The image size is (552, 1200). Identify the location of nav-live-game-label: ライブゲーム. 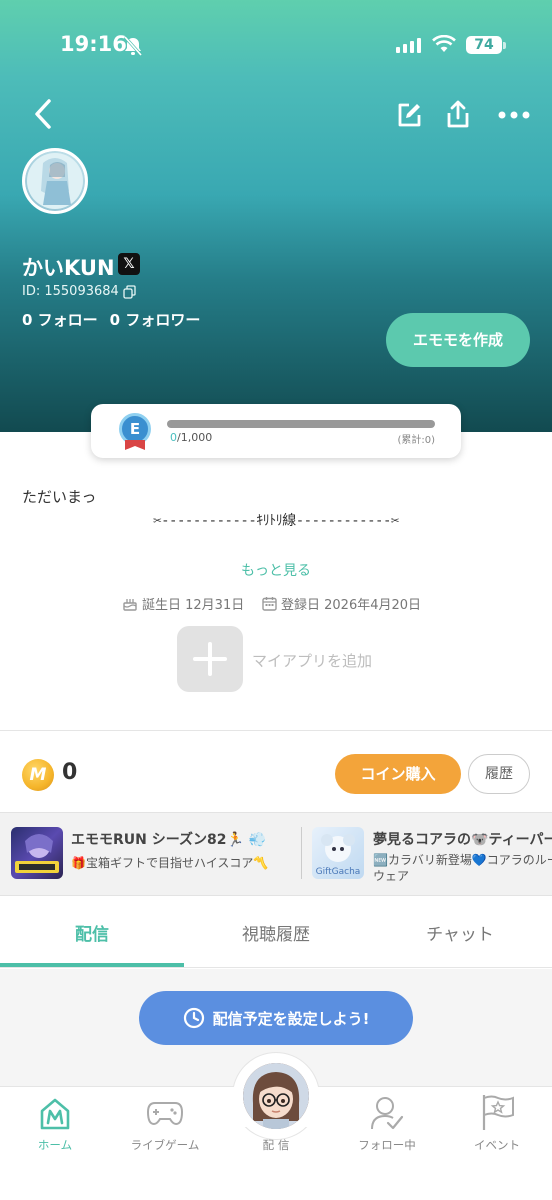
(165, 1145).